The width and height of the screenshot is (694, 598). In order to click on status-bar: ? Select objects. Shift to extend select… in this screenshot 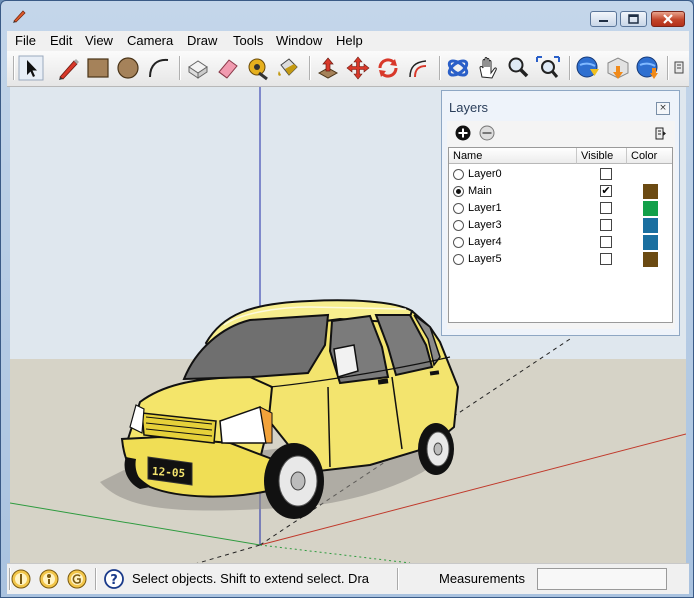, I will do `click(348, 578)`.